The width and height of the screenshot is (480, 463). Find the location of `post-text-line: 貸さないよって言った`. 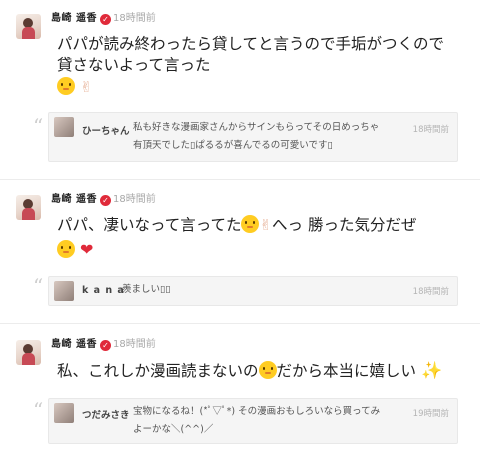

post-text-line: 貸さないよって言った is located at coordinates (134, 65).